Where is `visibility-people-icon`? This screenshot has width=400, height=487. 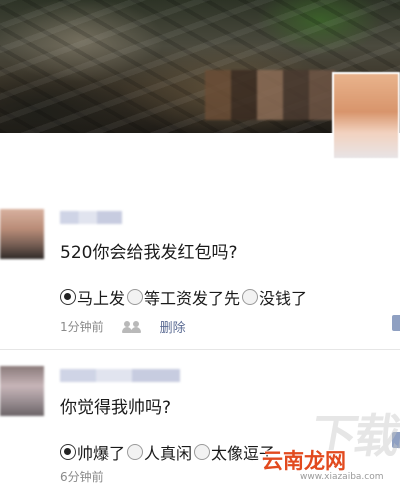 visibility-people-icon is located at coordinates (131, 326).